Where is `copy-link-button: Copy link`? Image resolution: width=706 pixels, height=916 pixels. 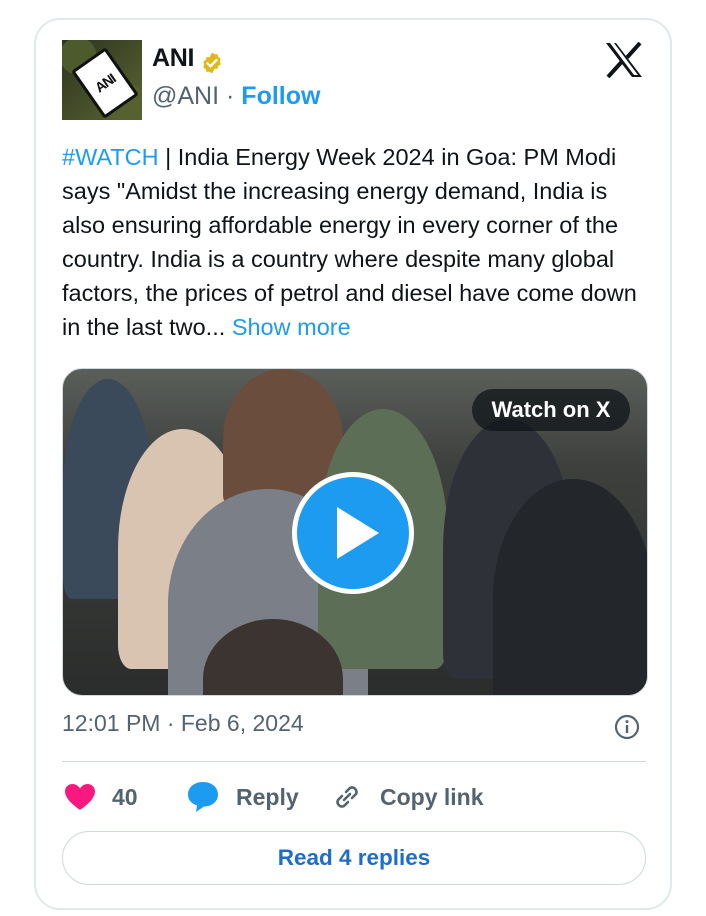
copy-link-button: Copy link is located at coordinates (407, 797).